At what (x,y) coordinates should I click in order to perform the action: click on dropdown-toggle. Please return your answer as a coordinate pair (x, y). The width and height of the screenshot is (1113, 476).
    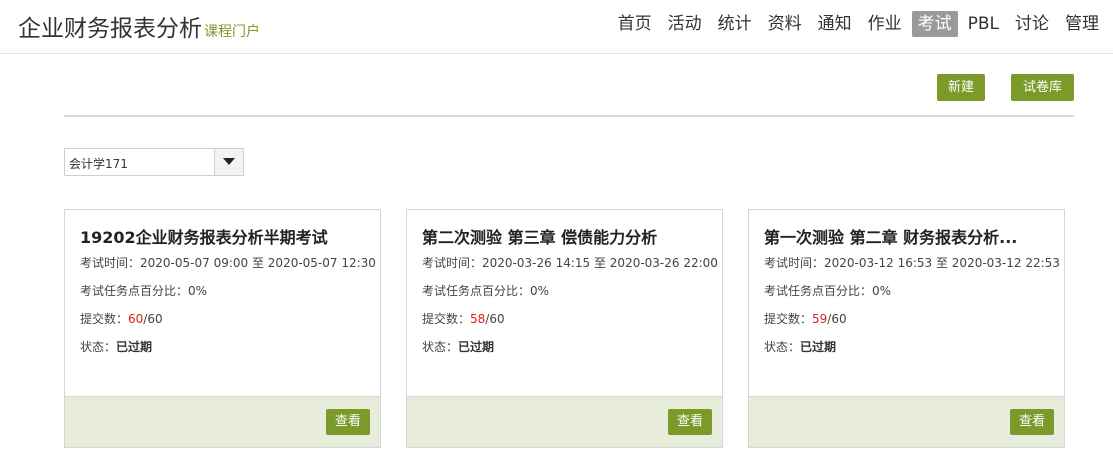
    Looking at the image, I should click on (228, 162).